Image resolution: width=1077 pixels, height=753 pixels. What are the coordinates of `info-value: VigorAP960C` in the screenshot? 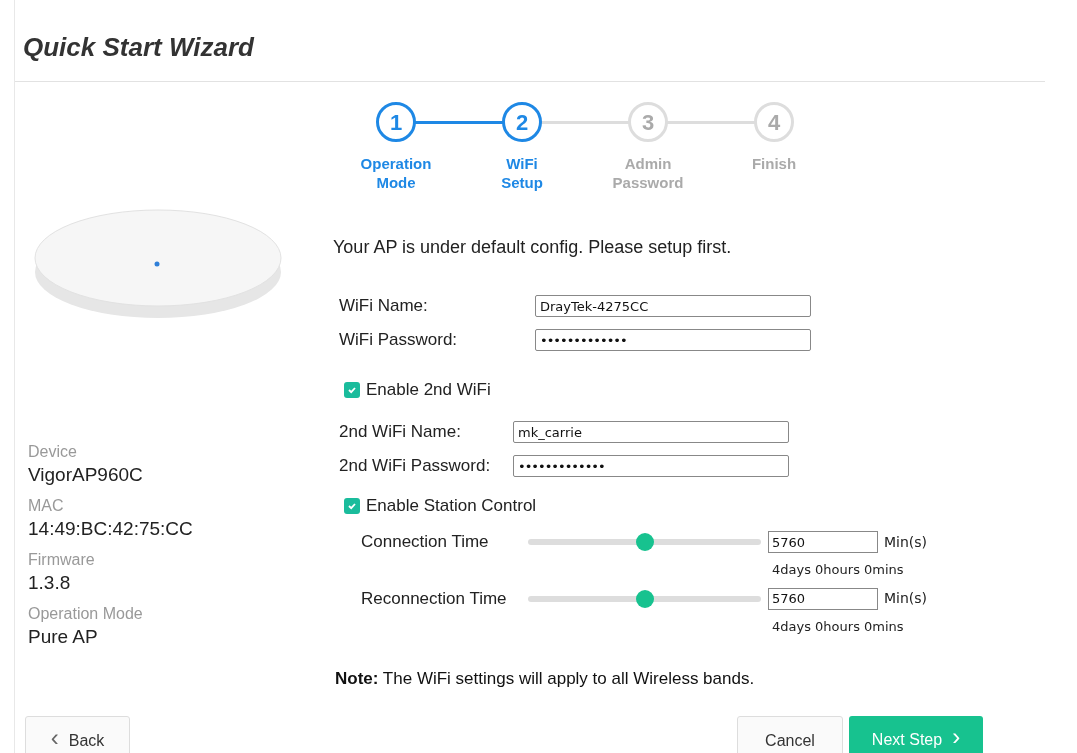 It's located at (86, 475).